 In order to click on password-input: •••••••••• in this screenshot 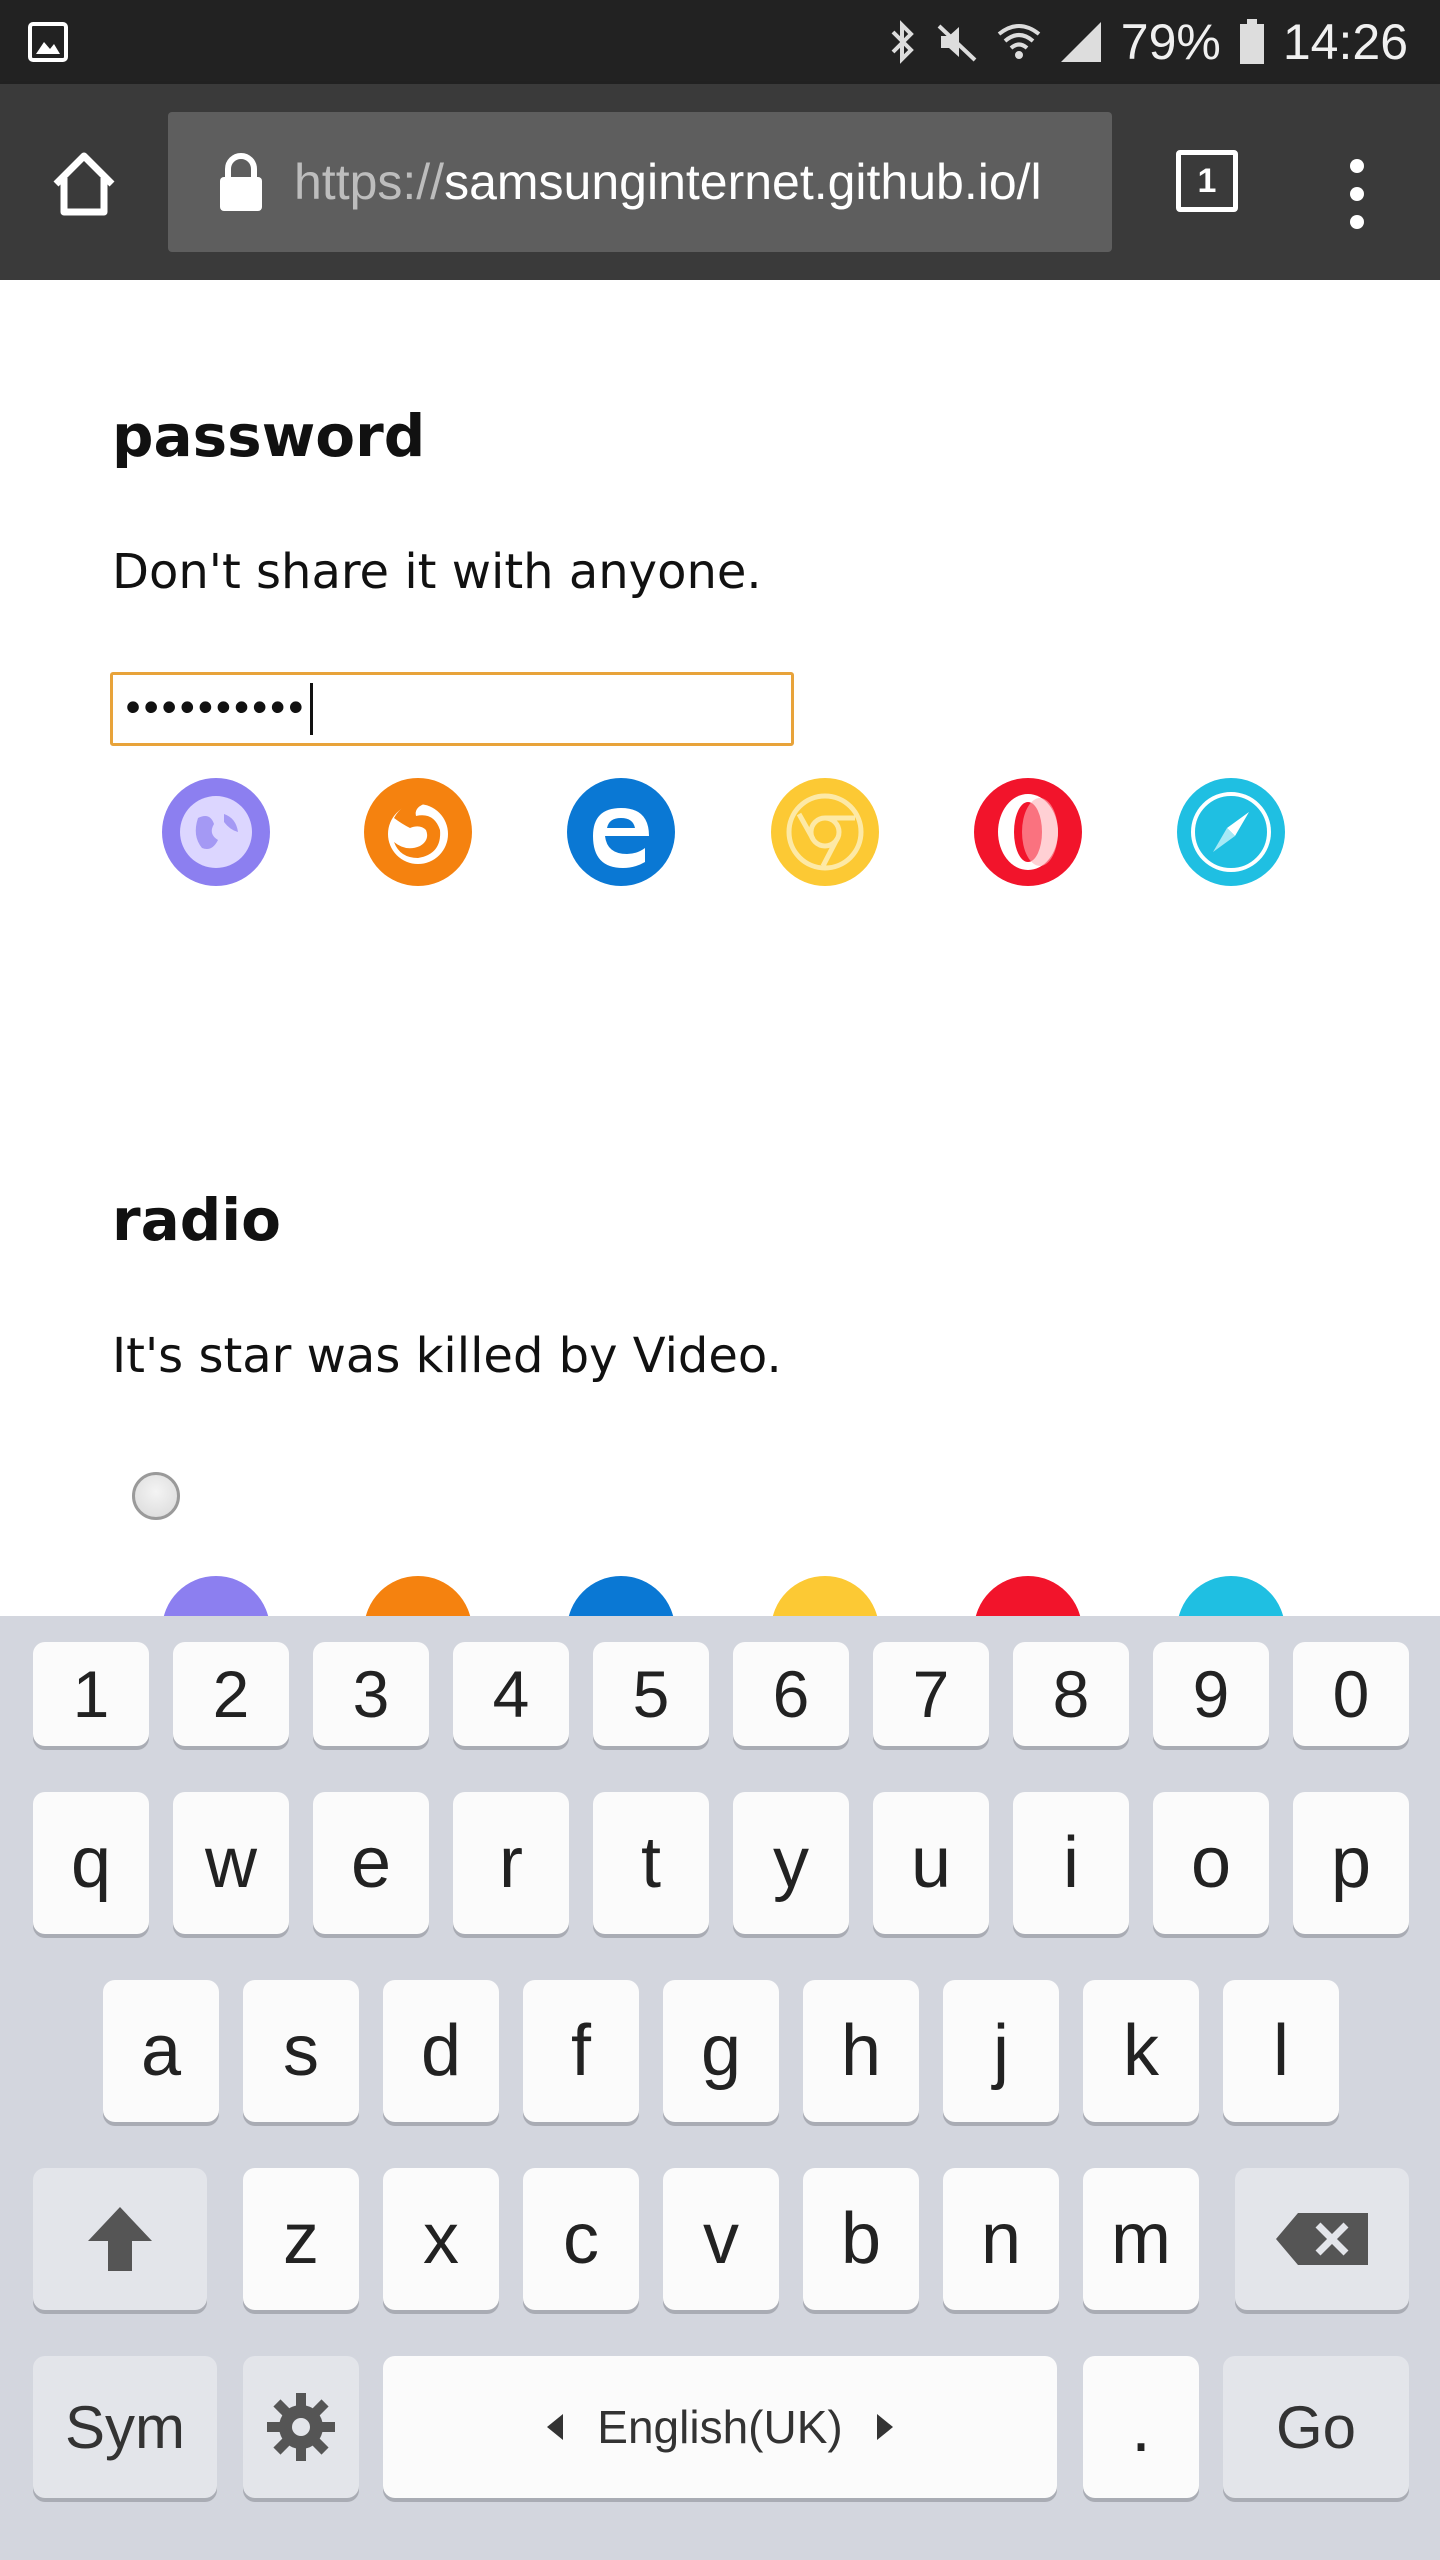, I will do `click(452, 709)`.